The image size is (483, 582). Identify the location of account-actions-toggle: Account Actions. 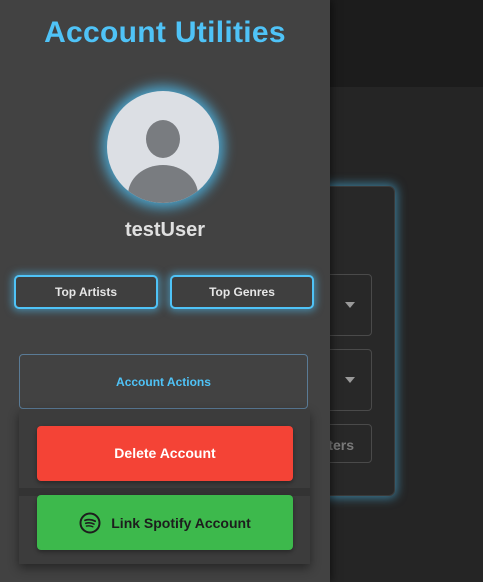
(163, 381).